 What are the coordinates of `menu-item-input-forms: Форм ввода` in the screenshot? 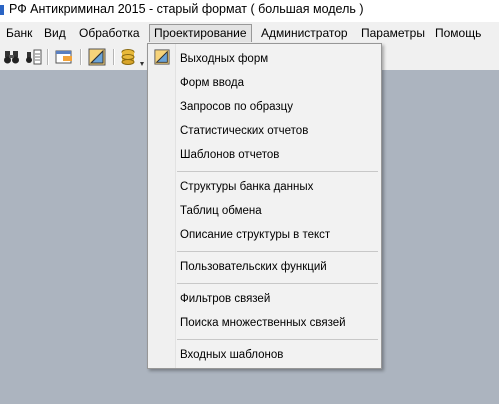 It's located at (212, 83).